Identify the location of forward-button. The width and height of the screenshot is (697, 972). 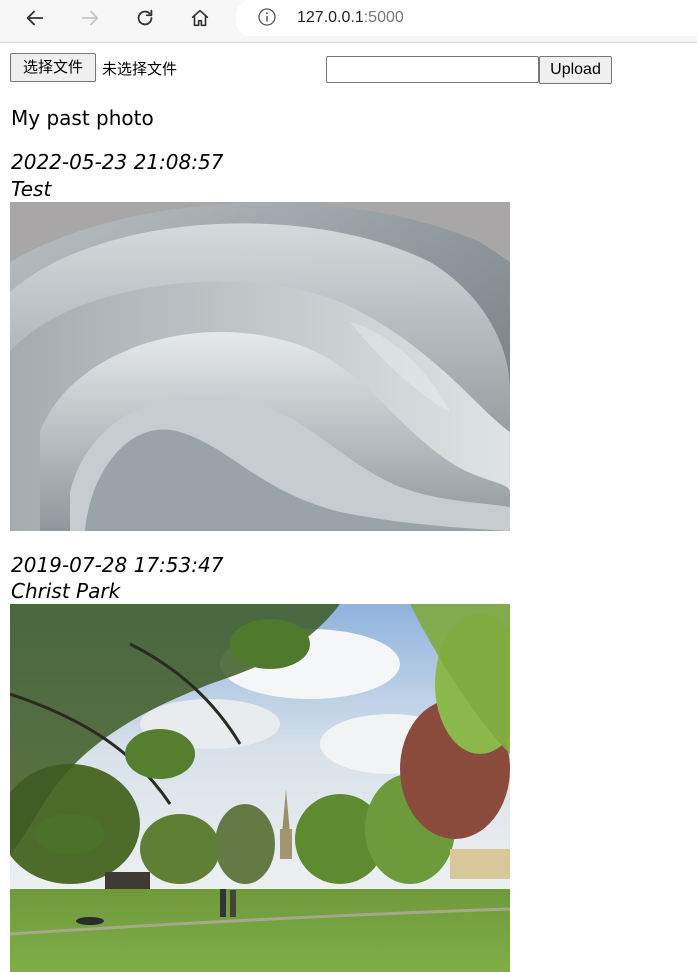
(90, 18).